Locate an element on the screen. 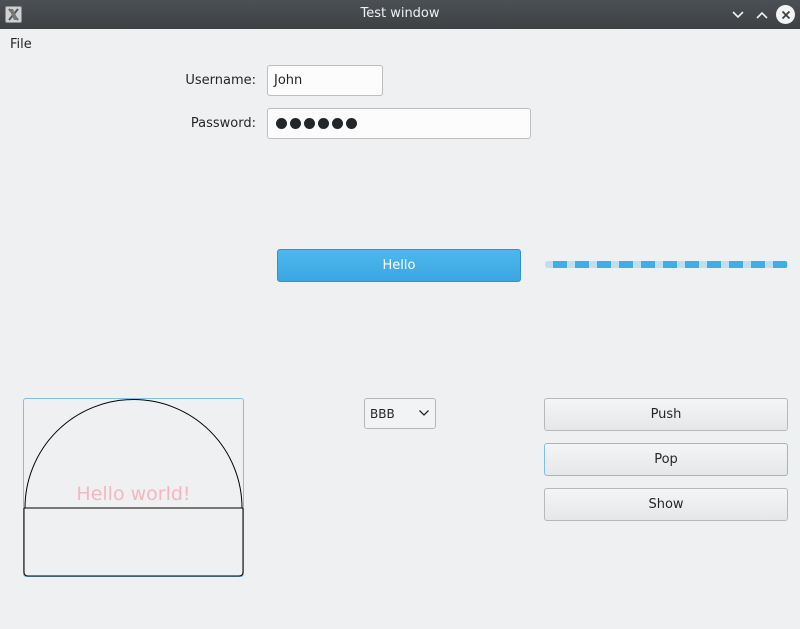 This screenshot has height=629, width=800. combo-box: BBB is located at coordinates (400, 413).